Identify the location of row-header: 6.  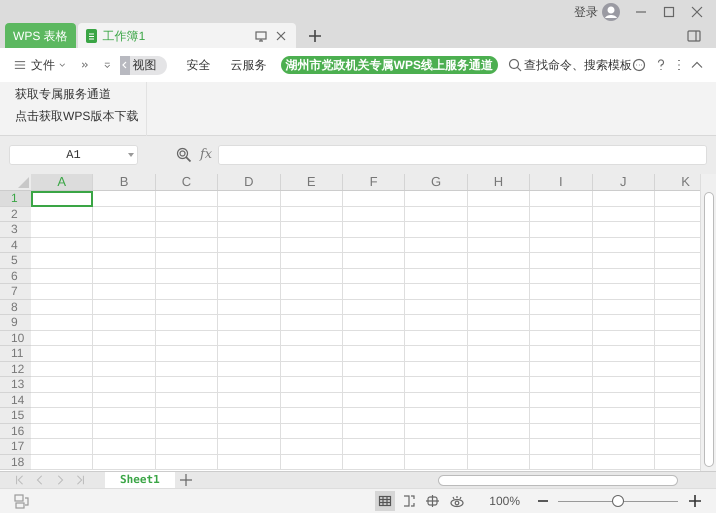
(15, 276).